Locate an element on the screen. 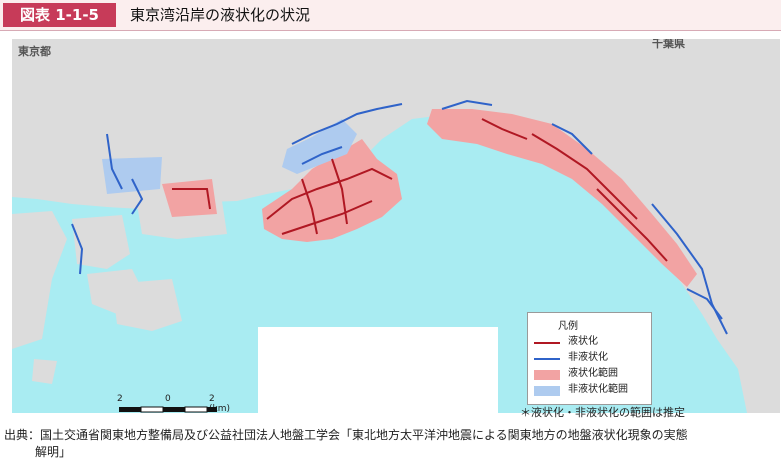 This screenshot has width=781, height=461. figure-title: 東京湾沿岸の液状化の状況 is located at coordinates (220, 15).